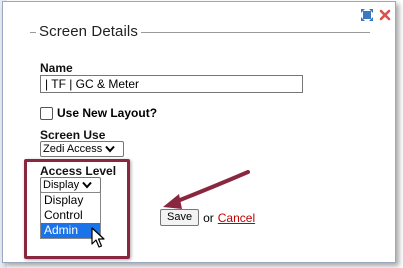 The width and height of the screenshot is (403, 268). What do you see at coordinates (88, 31) in the screenshot?
I see `section-title: Screen Details` at bounding box center [88, 31].